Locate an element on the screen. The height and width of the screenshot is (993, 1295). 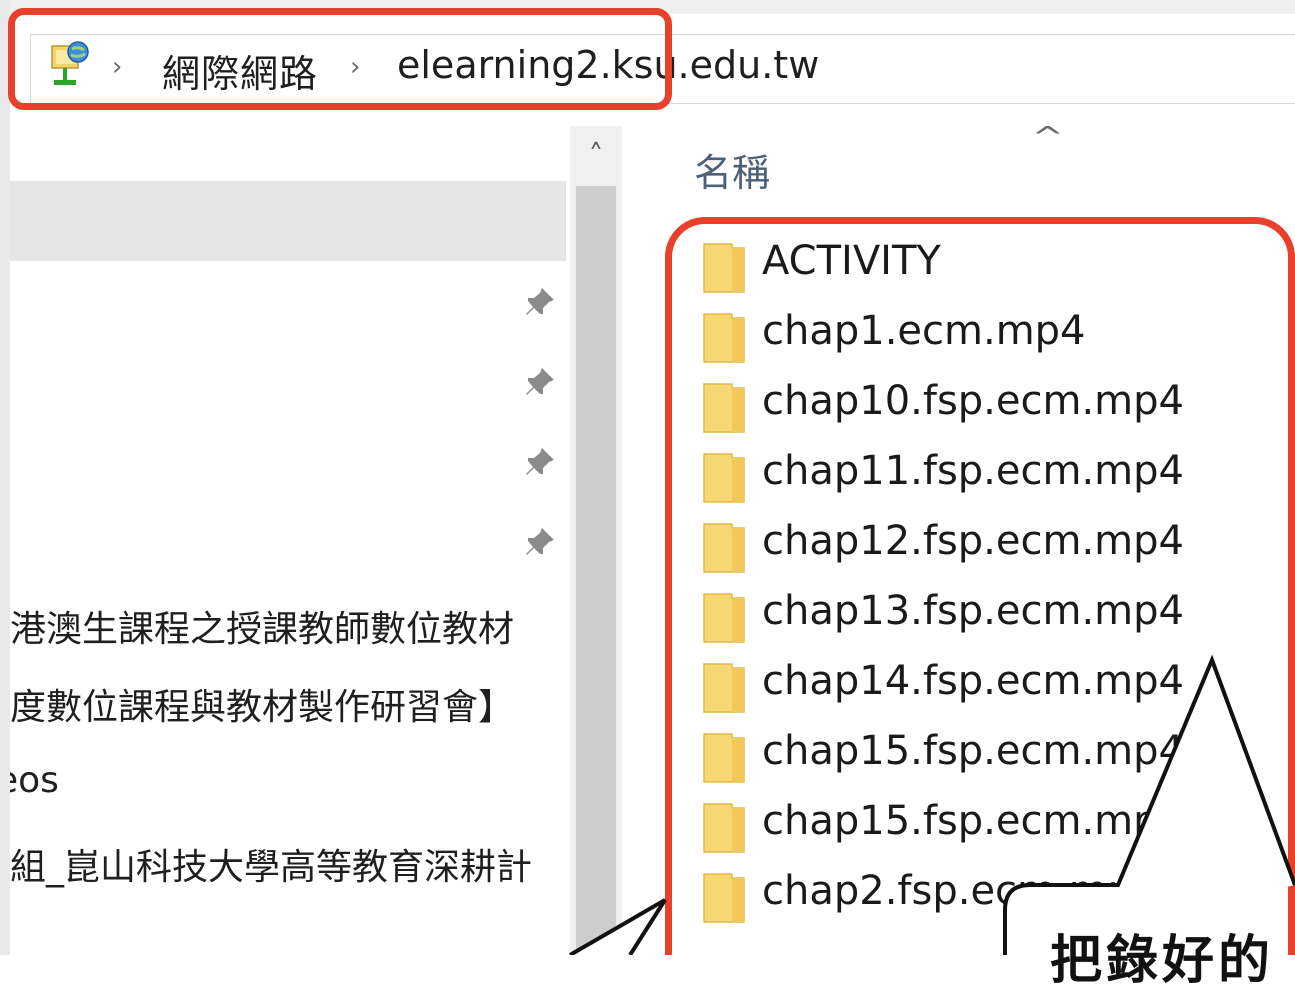
sort-ascending-icon: ^ is located at coordinates (1047, 136).